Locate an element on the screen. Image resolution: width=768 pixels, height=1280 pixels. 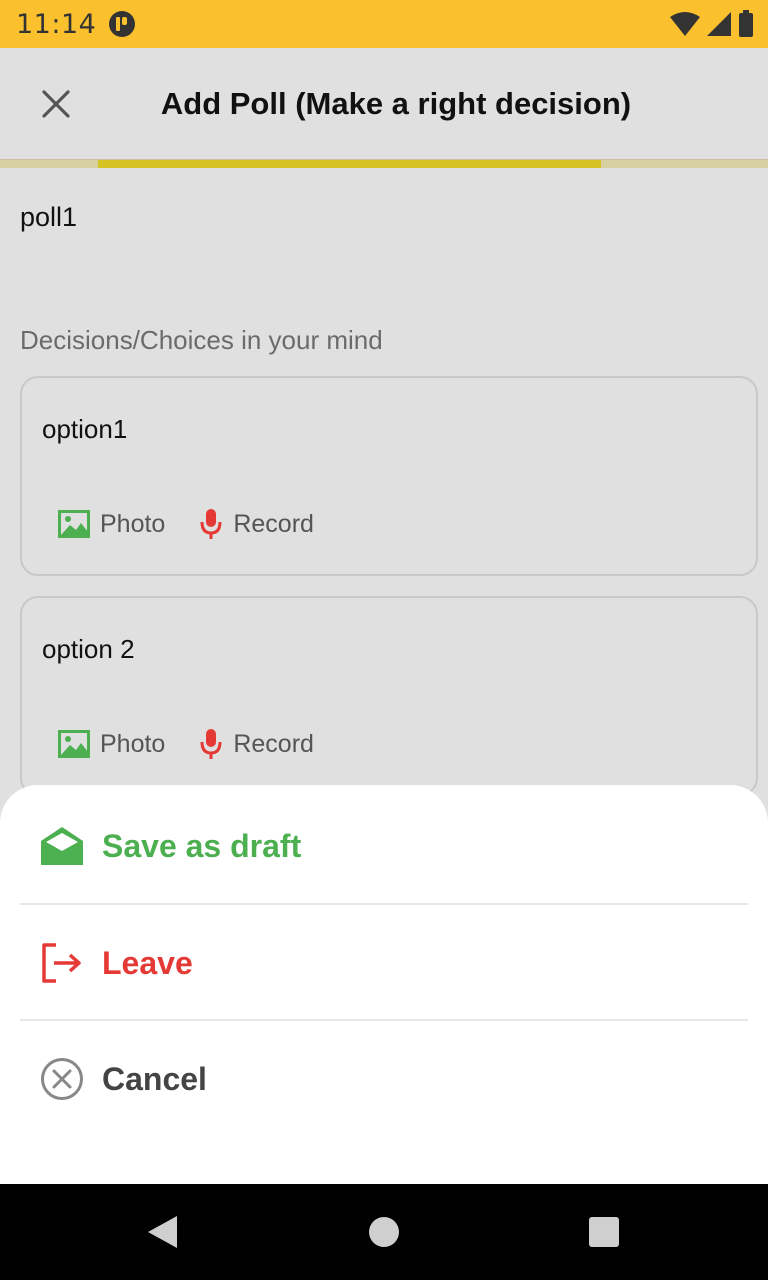
wifi-icon is located at coordinates (685, 24).